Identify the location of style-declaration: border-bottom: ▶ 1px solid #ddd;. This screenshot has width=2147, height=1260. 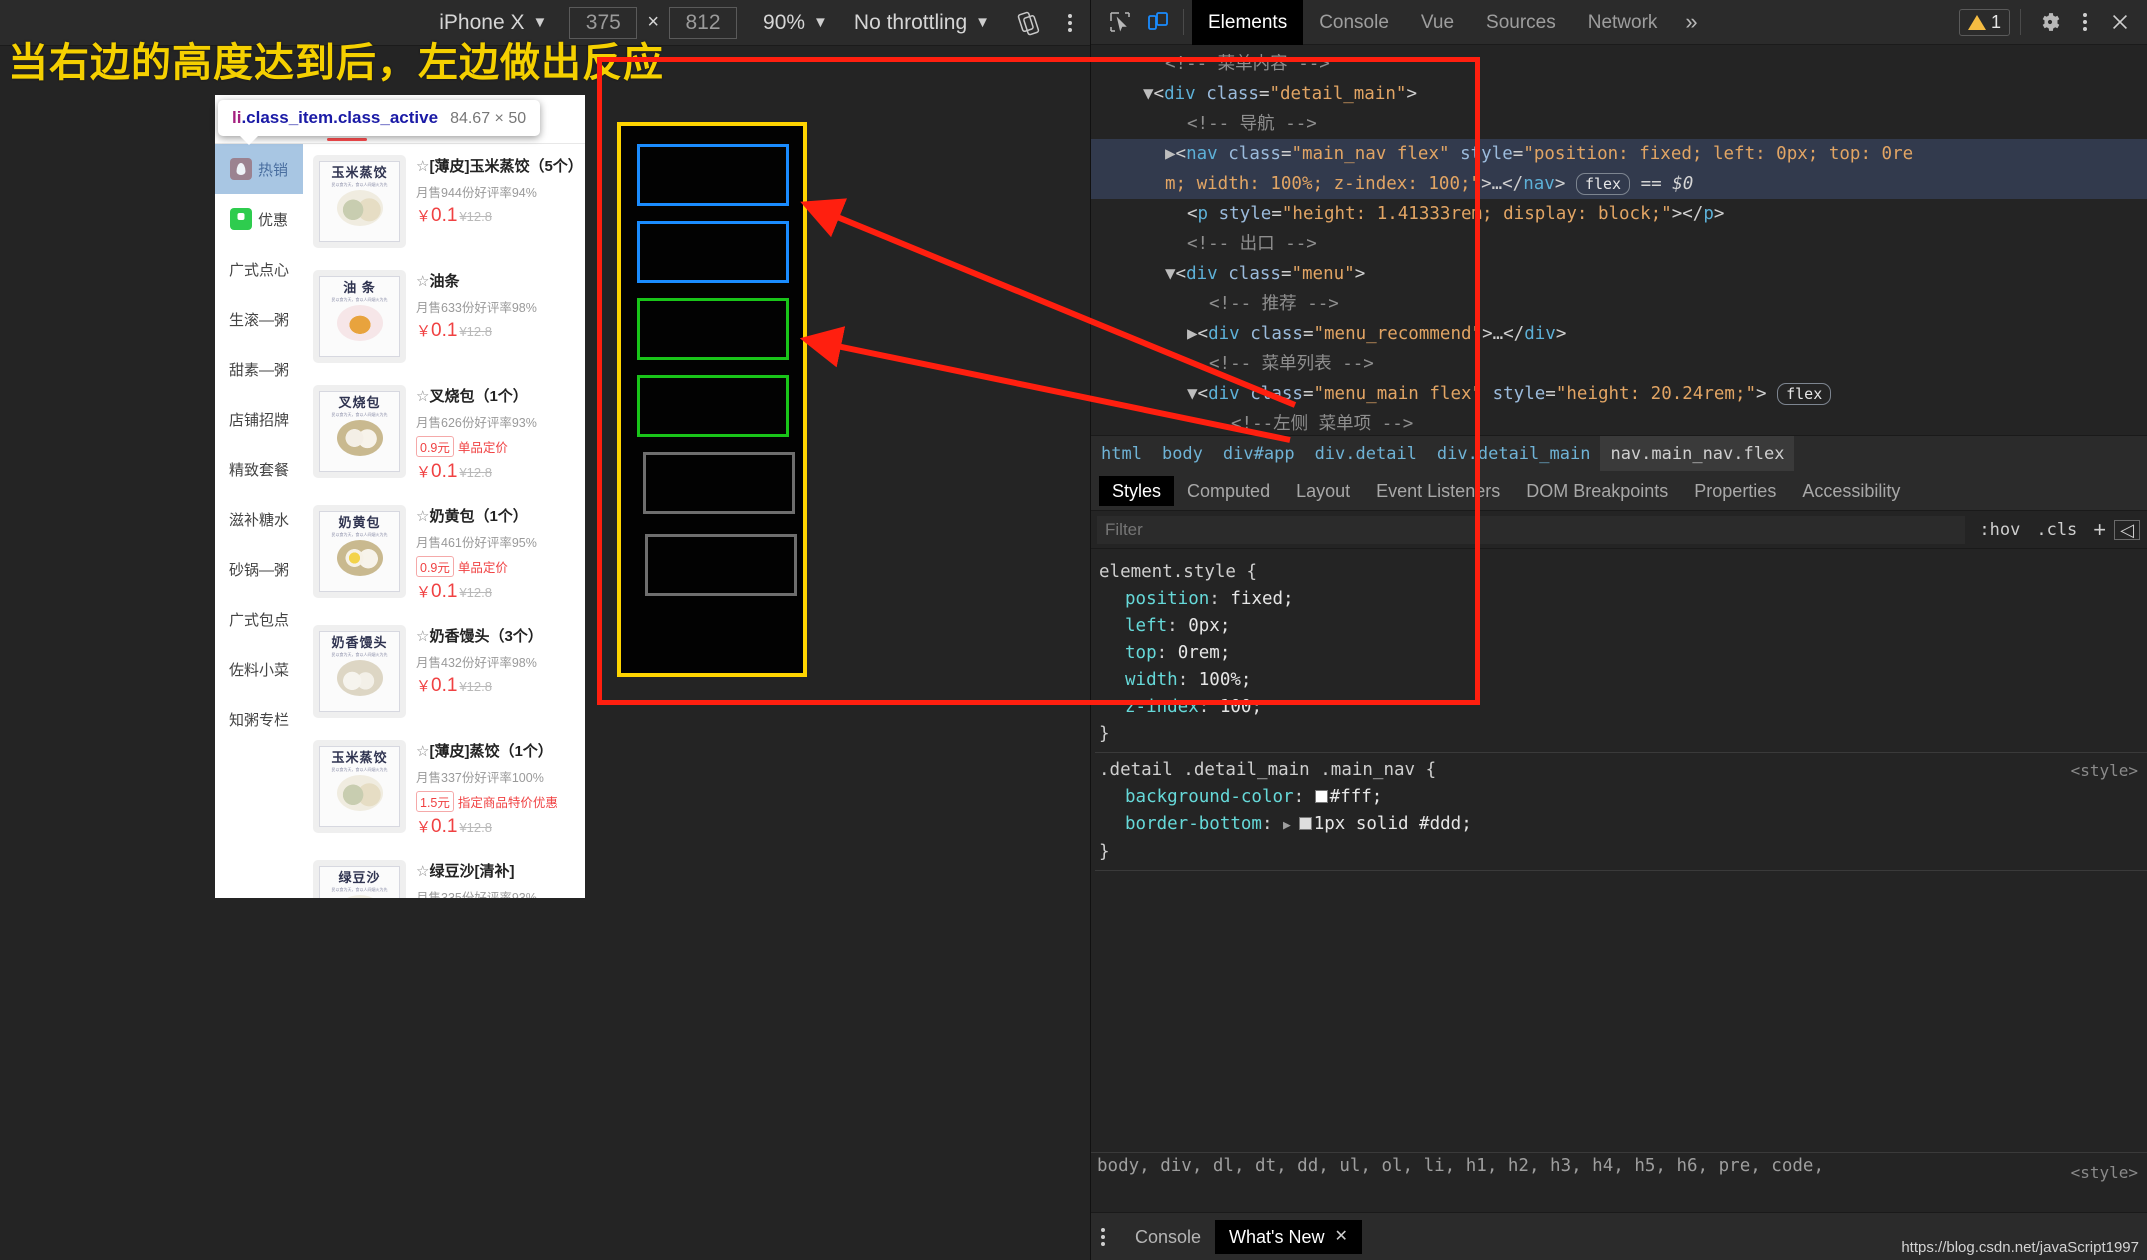
(1621, 825).